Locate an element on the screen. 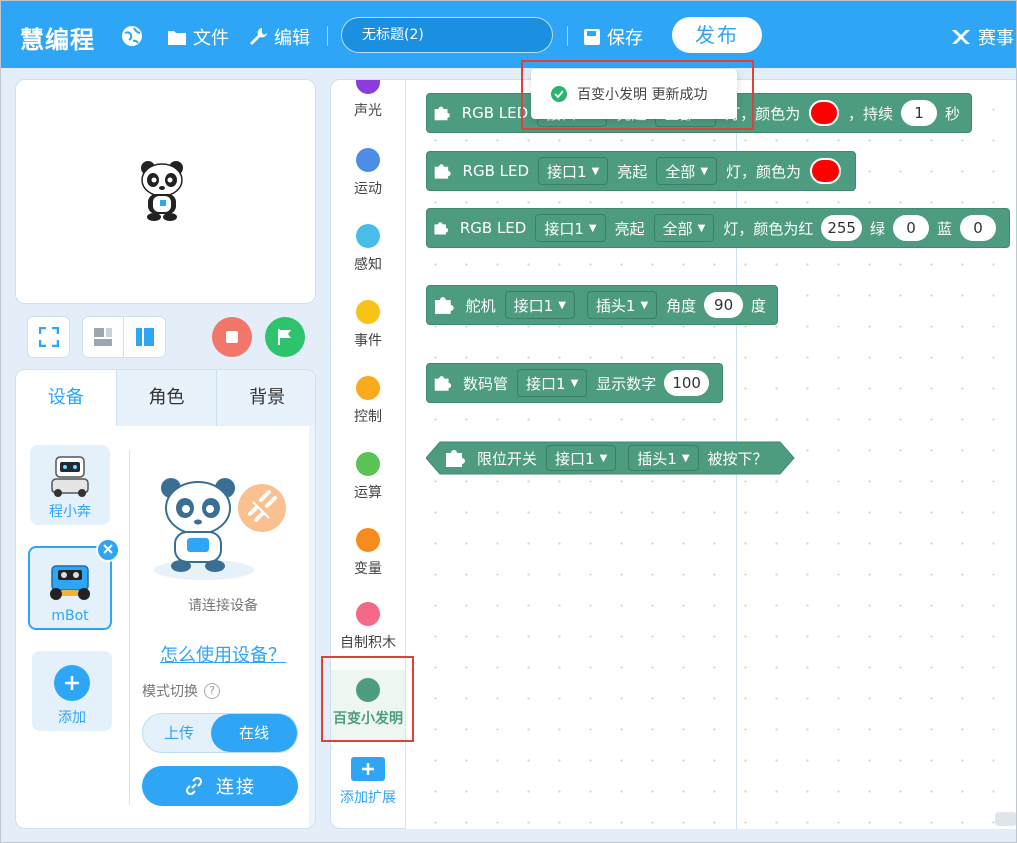 The width and height of the screenshot is (1017, 843). layout-large-icon is located at coordinates (144, 337).